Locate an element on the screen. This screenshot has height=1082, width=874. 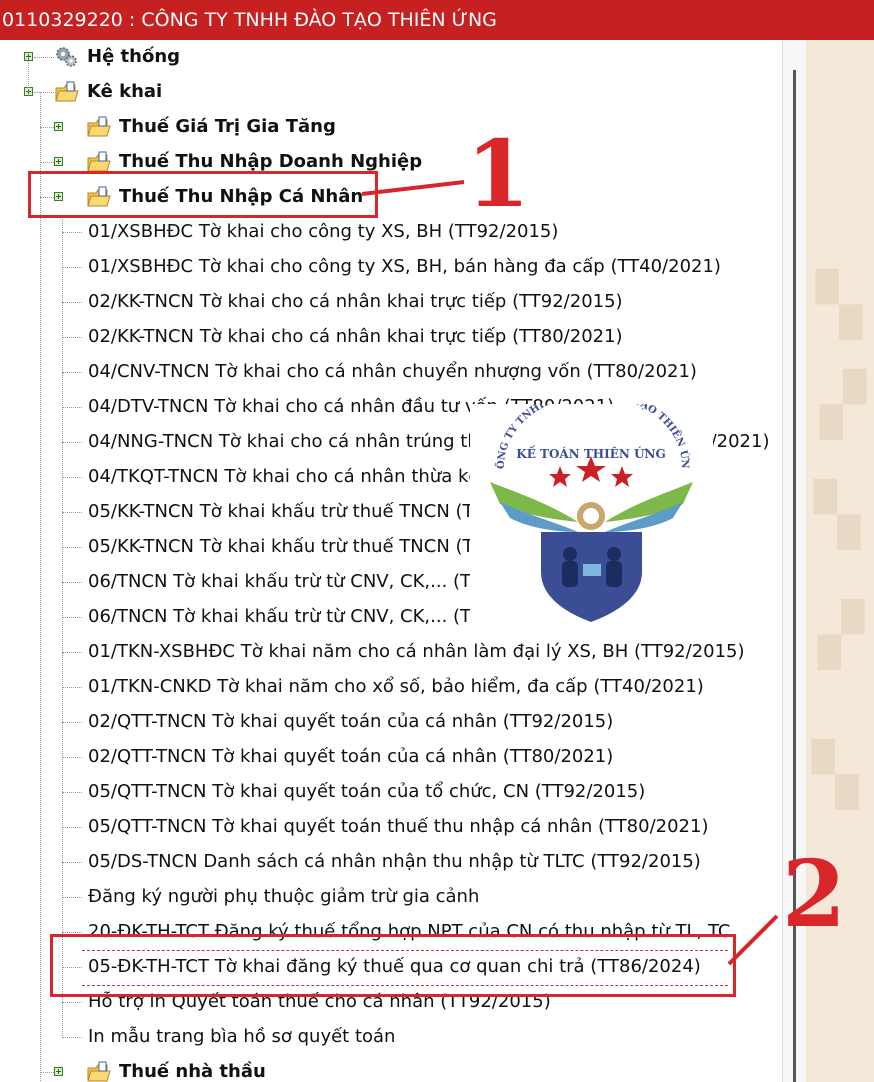
tree-item-label: Thuế Giá Trị Gia Tăng is located at coordinates (227, 126).